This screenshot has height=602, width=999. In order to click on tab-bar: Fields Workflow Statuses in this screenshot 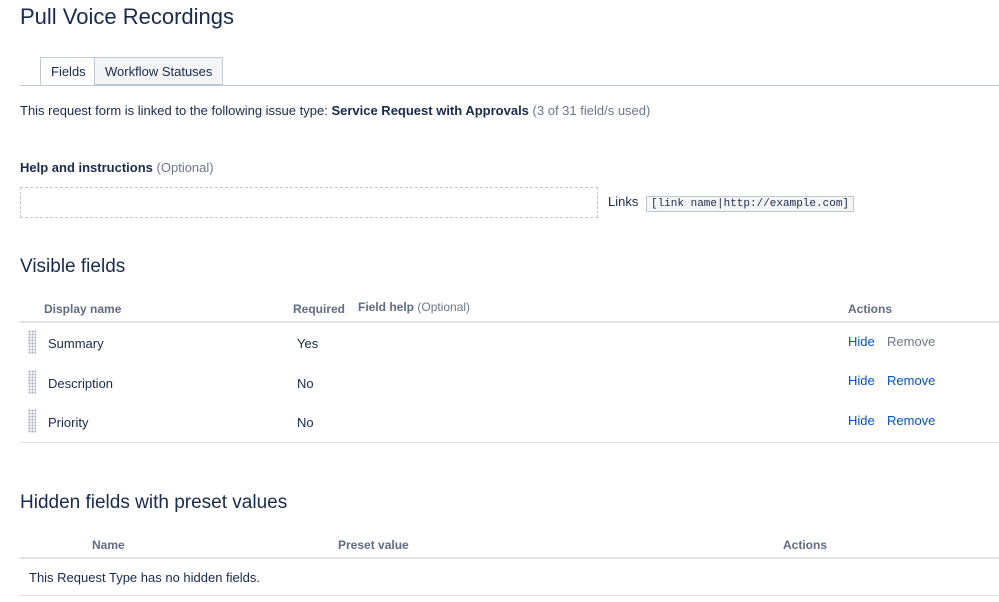, I will do `click(509, 71)`.